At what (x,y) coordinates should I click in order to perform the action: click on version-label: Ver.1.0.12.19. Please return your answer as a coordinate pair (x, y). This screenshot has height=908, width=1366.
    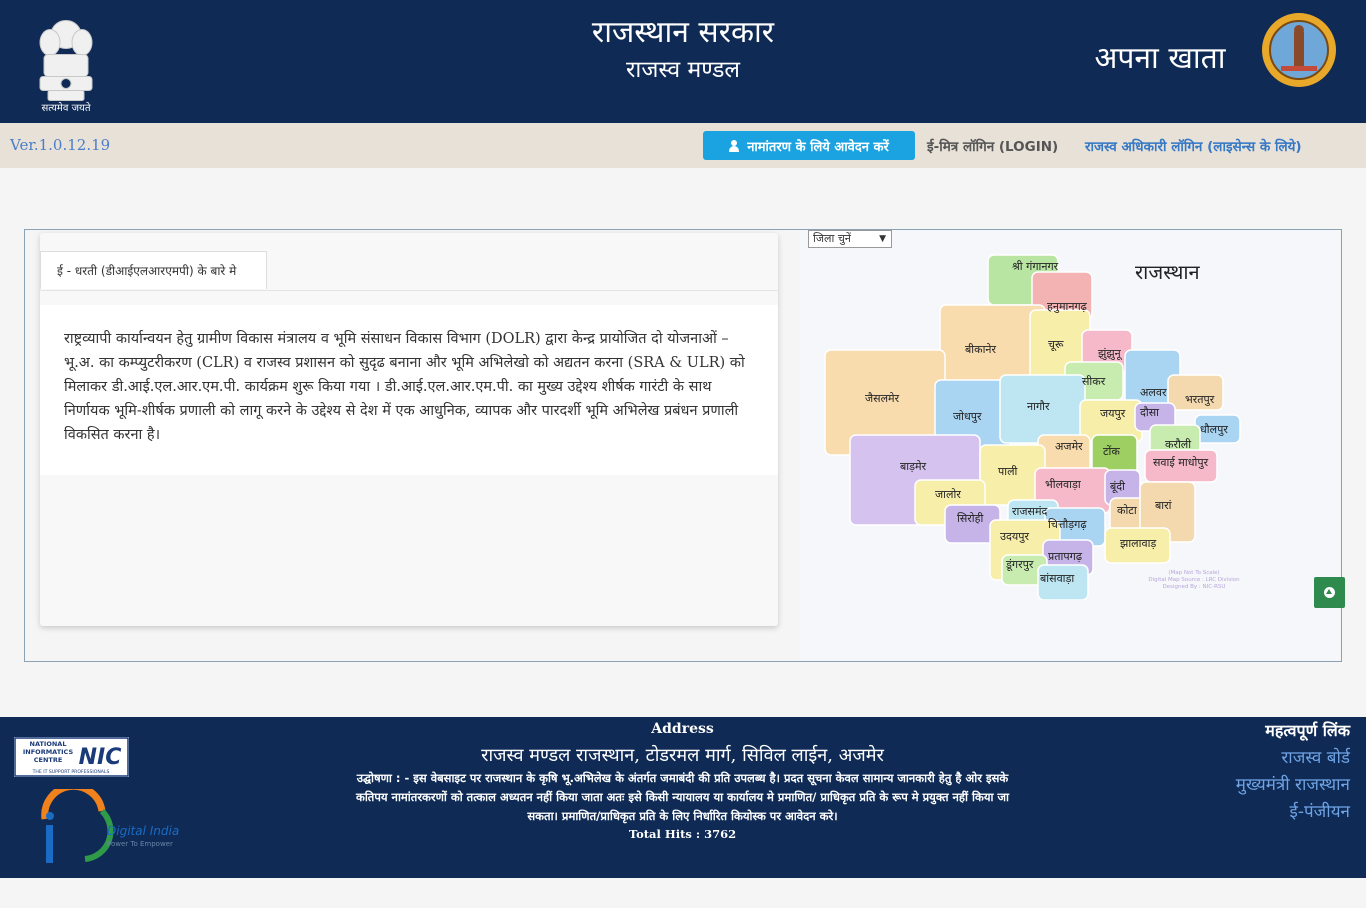
    Looking at the image, I should click on (60, 145).